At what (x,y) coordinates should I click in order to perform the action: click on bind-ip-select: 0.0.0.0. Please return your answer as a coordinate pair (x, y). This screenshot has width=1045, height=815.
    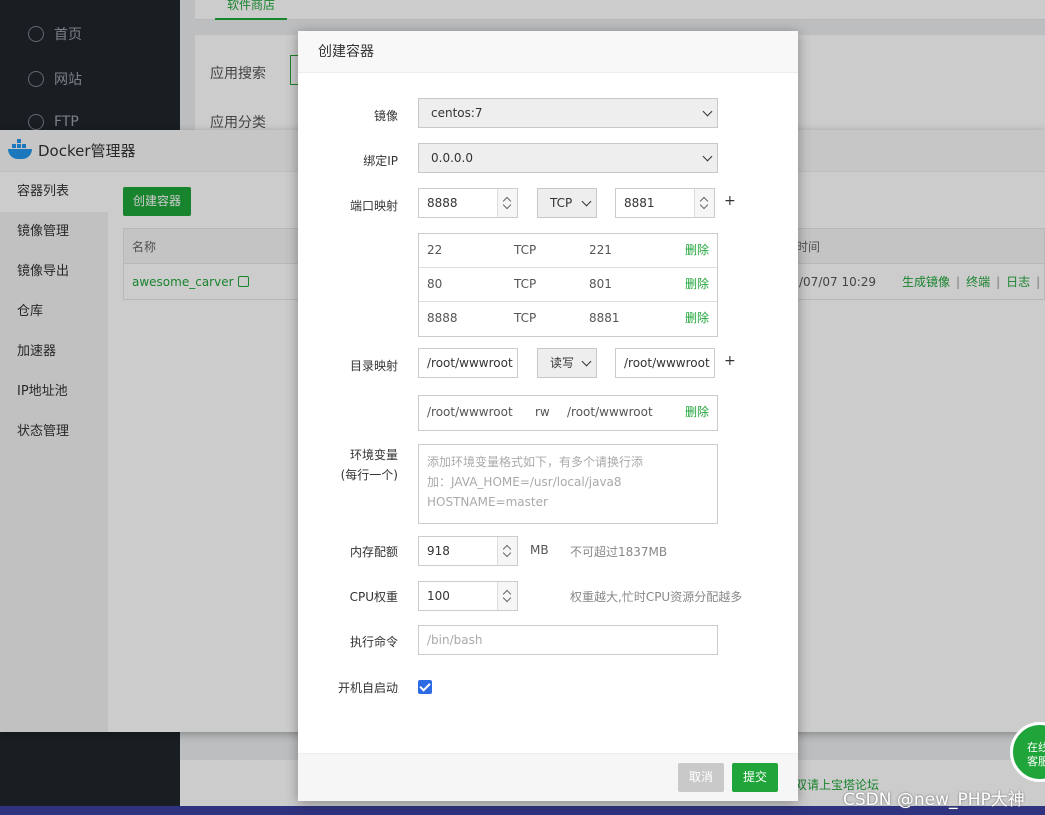
    Looking at the image, I should click on (568, 158).